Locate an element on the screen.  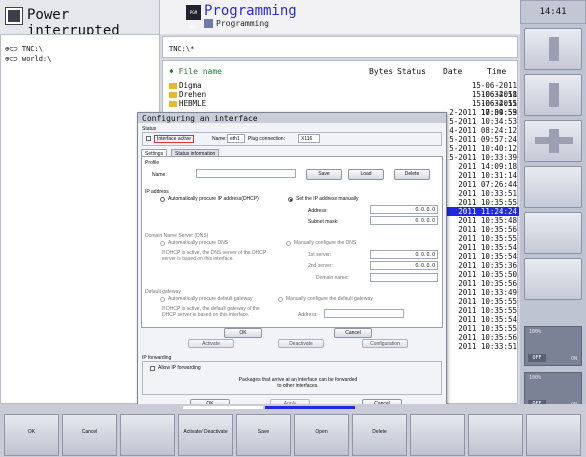
dns-server2-field: 0. 0. 0. 0 is located at coordinates (404, 265).